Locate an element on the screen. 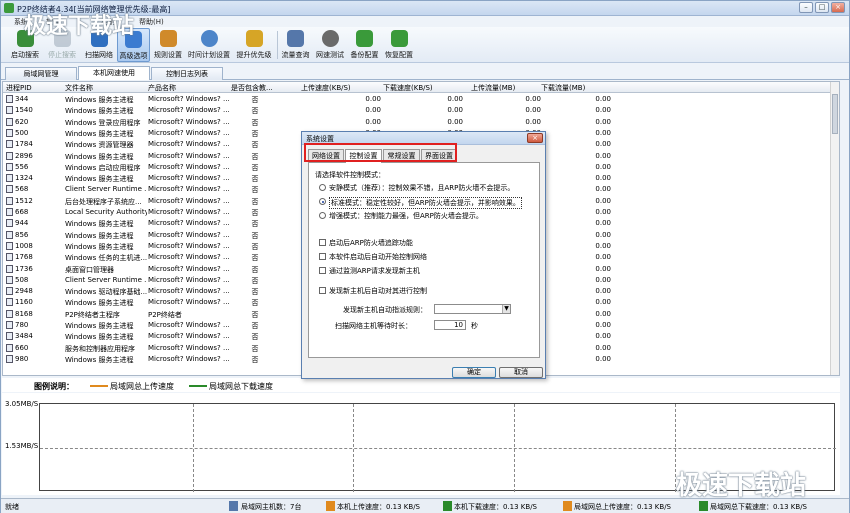 This screenshot has width=850, height=513. minimize-button: – is located at coordinates (806, 7).